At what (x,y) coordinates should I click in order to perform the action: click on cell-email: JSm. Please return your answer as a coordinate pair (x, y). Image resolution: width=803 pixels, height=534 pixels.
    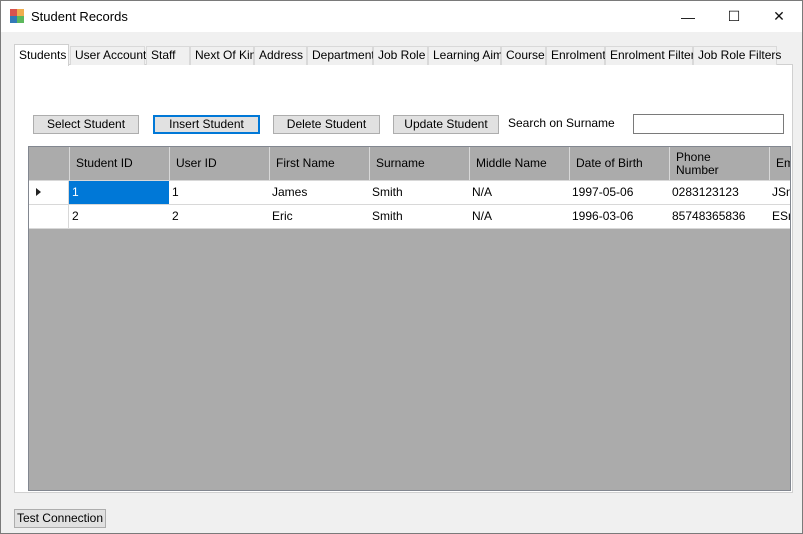
    Looking at the image, I should click on (779, 193).